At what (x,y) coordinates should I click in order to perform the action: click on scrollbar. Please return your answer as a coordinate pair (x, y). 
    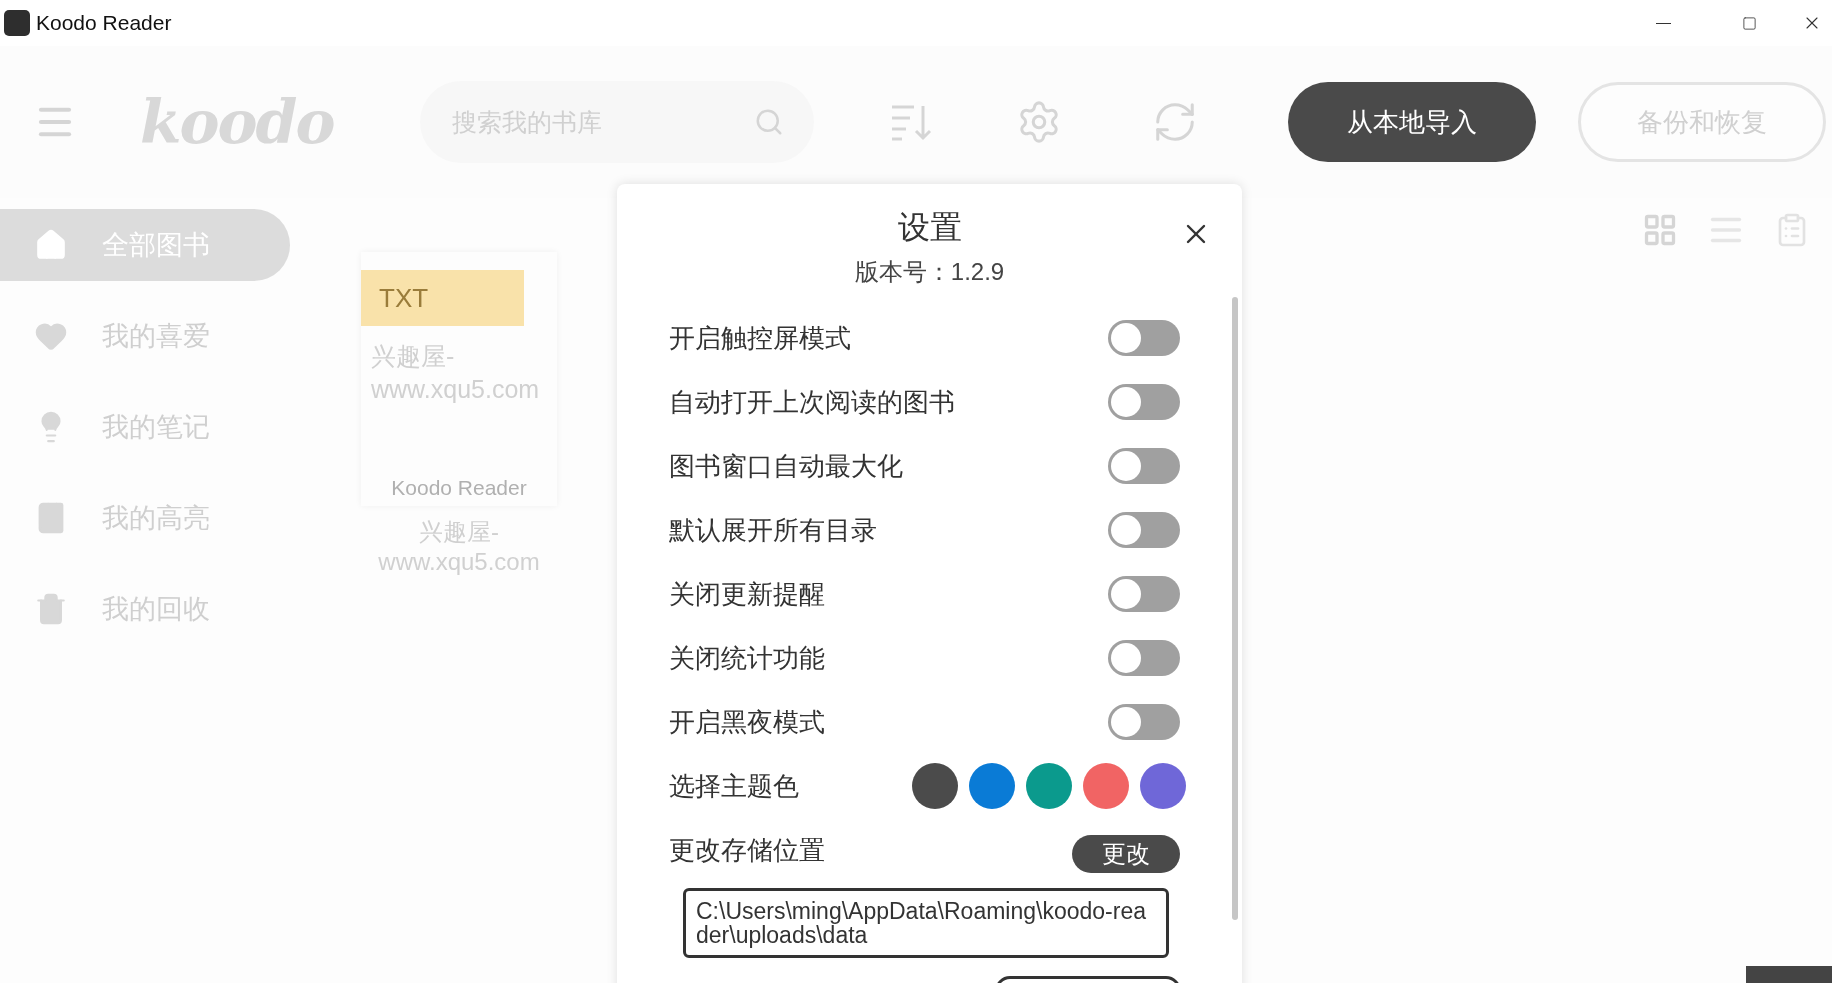
    Looking at the image, I should click on (1235, 608).